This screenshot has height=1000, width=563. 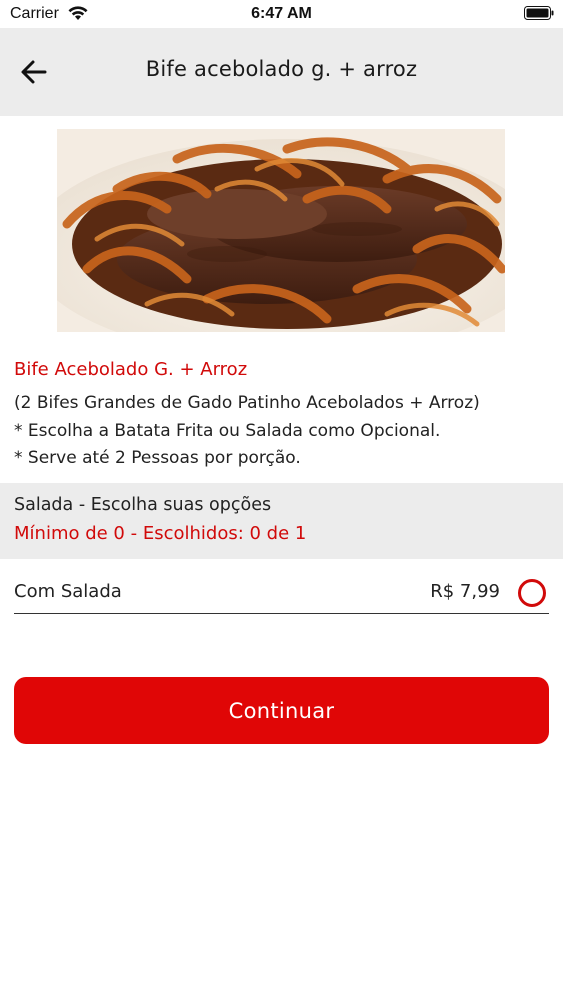 I want to click on option-radio-button, so click(x=532, y=593).